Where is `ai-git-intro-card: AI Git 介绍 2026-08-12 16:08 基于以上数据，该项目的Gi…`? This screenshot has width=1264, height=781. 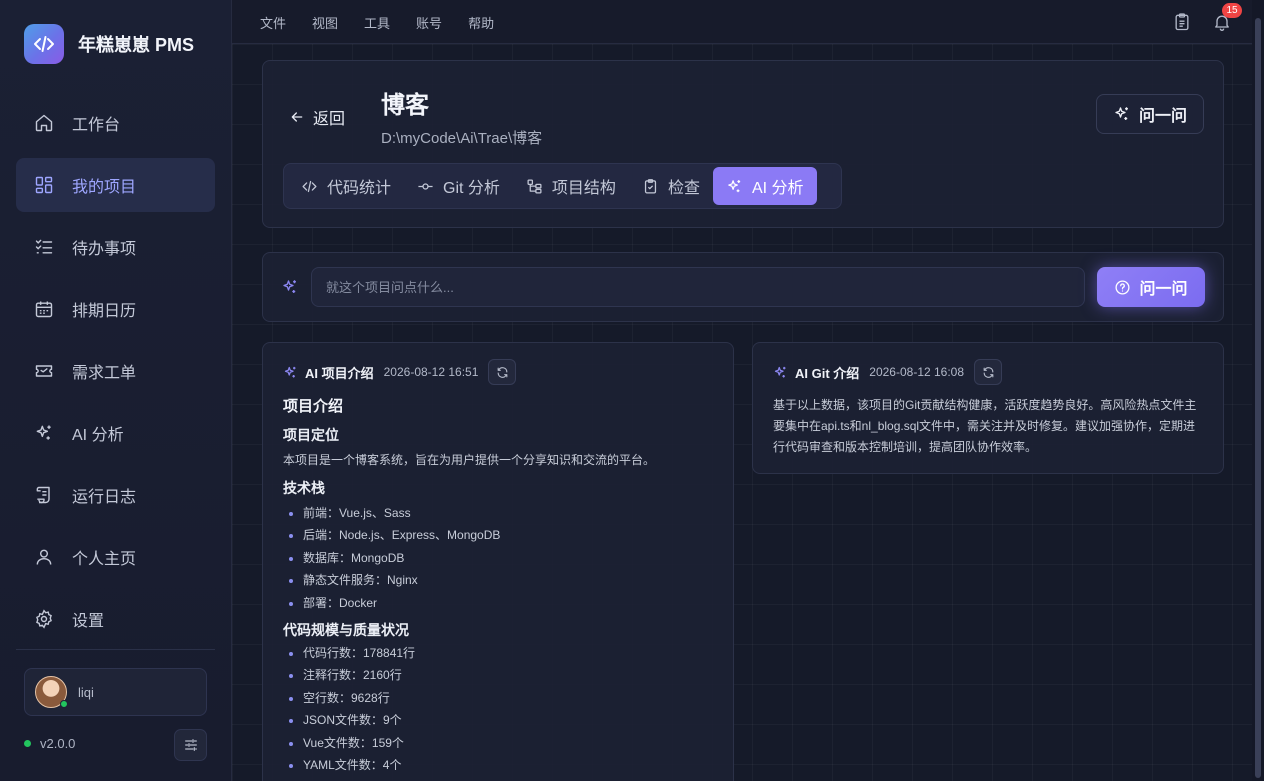 ai-git-intro-card: AI Git 介绍 2026-08-12 16:08 基于以上数据，该项目的Gi… is located at coordinates (988, 408).